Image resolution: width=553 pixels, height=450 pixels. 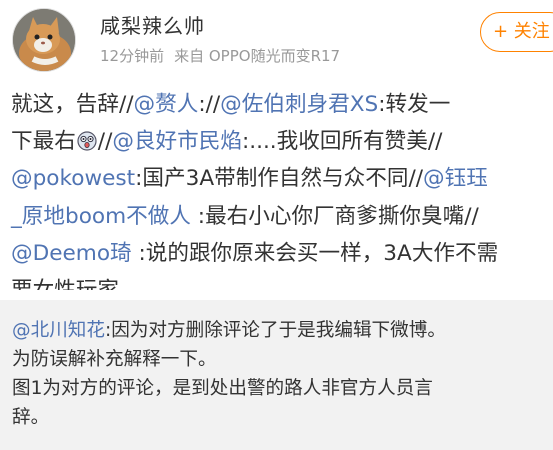 What do you see at coordinates (87, 138) in the screenshot?
I see `shocked-face-emoji-icon` at bounding box center [87, 138].